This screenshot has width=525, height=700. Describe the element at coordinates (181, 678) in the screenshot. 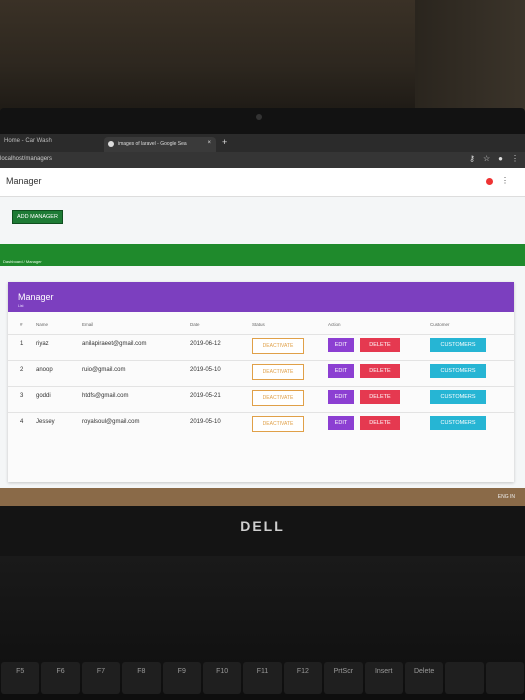

I see `key-f9: F9` at that location.